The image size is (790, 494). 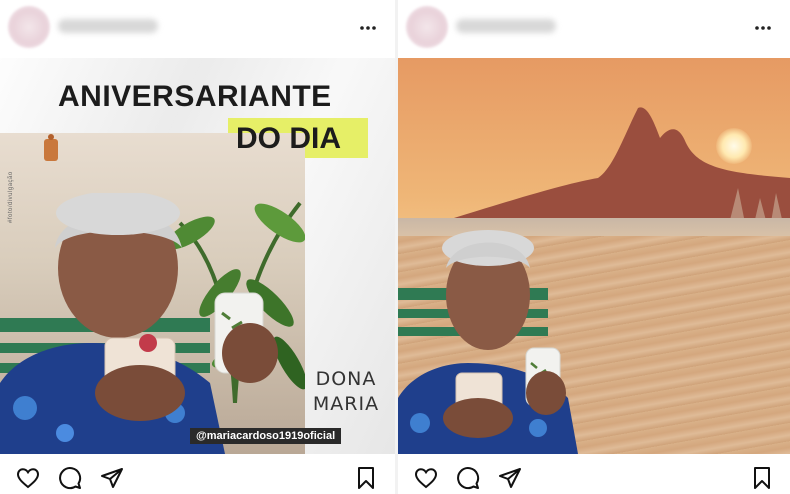 What do you see at coordinates (614, 172) in the screenshot?
I see `mountain-icon` at bounding box center [614, 172].